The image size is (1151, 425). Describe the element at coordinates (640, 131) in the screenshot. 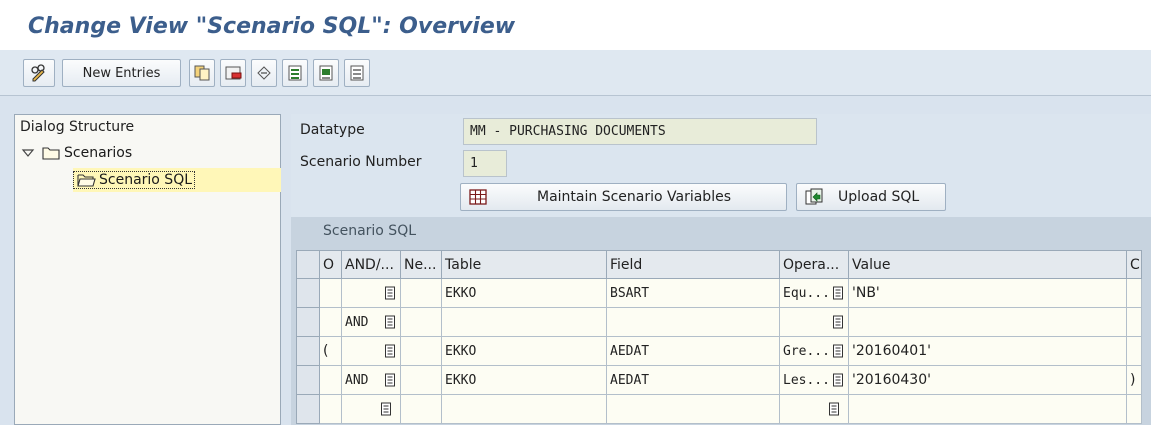

I see `datatype-field: MM - PURCHASING DOCUMENTS` at that location.